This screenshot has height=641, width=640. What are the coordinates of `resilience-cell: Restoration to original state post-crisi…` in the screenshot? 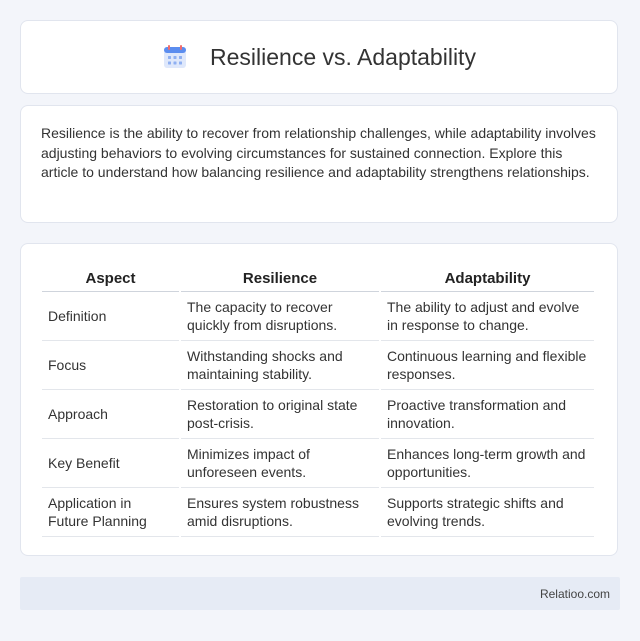 It's located at (280, 414).